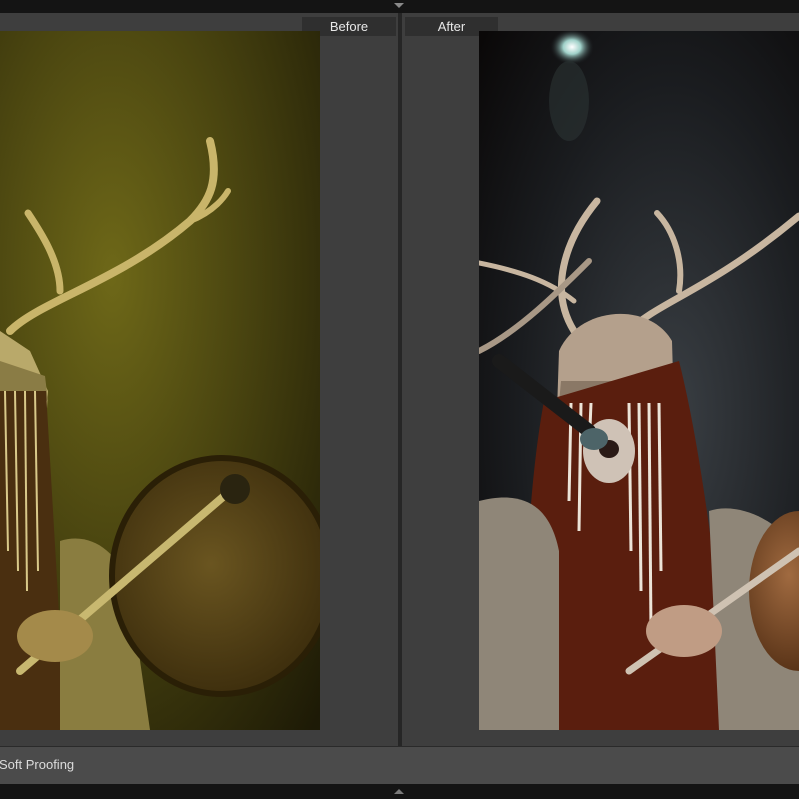 The height and width of the screenshot is (799, 799). Describe the element at coordinates (399, 765) in the screenshot. I see `toolbar: Soft Proofing` at that location.